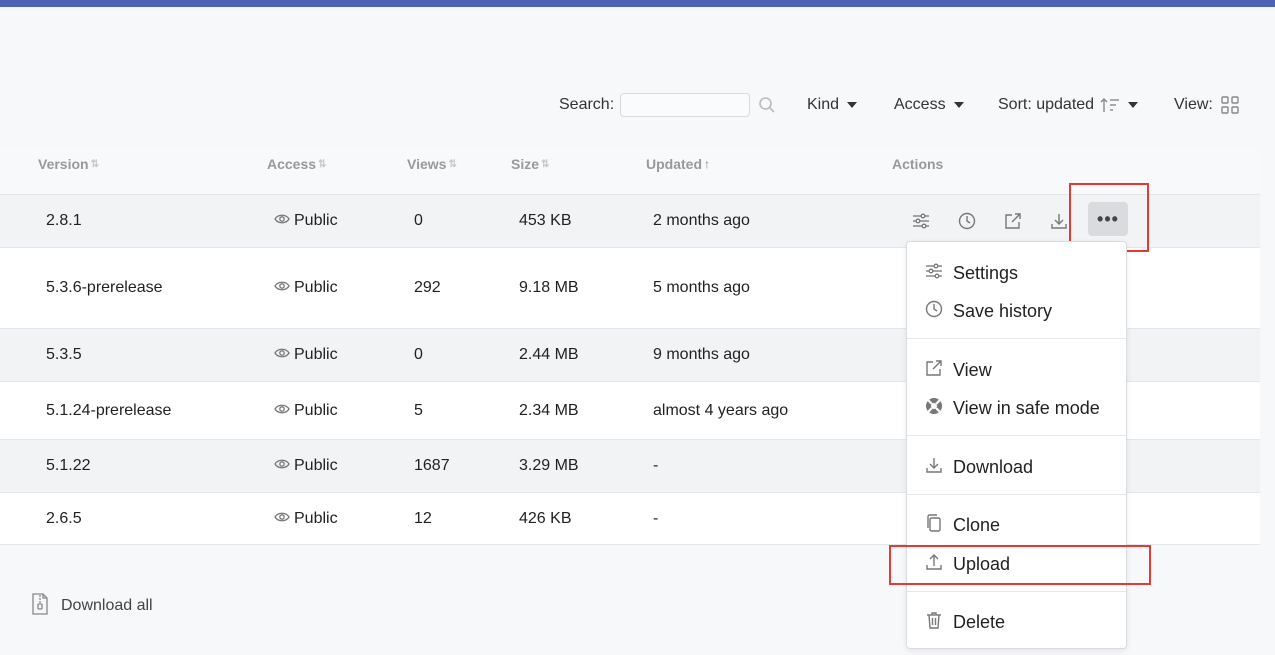  I want to click on sort-dropdown: Sort: updated, so click(1068, 105).